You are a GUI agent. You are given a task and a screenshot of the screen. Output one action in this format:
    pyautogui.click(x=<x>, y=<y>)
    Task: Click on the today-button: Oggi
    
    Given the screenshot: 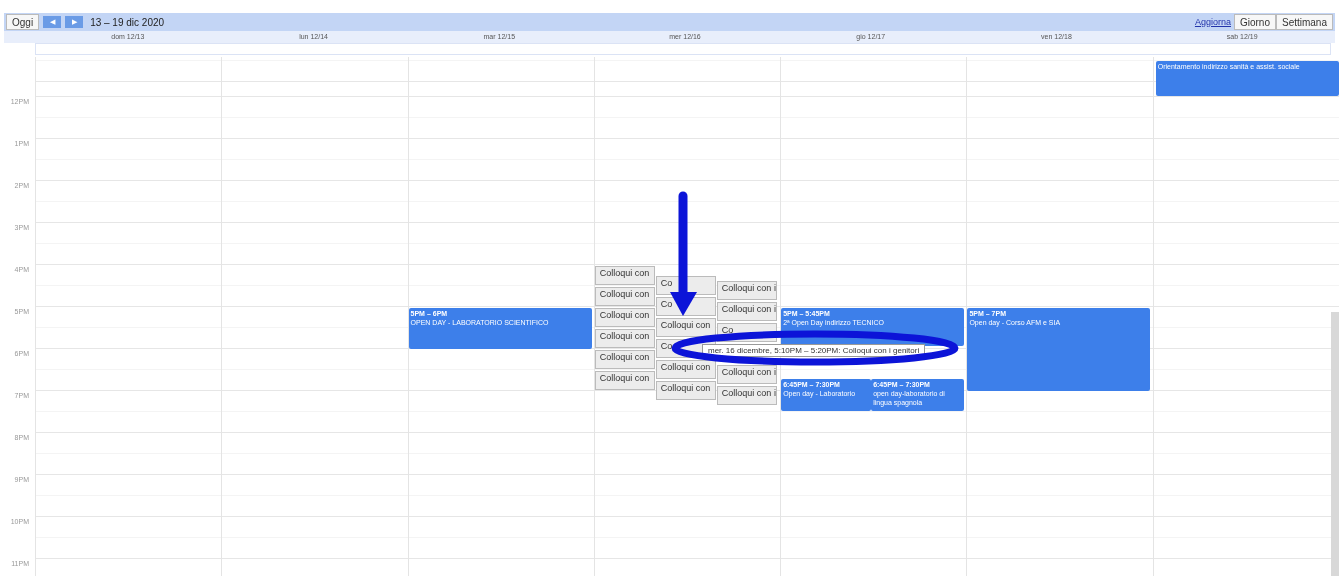 What is the action you would take?
    pyautogui.click(x=23, y=22)
    